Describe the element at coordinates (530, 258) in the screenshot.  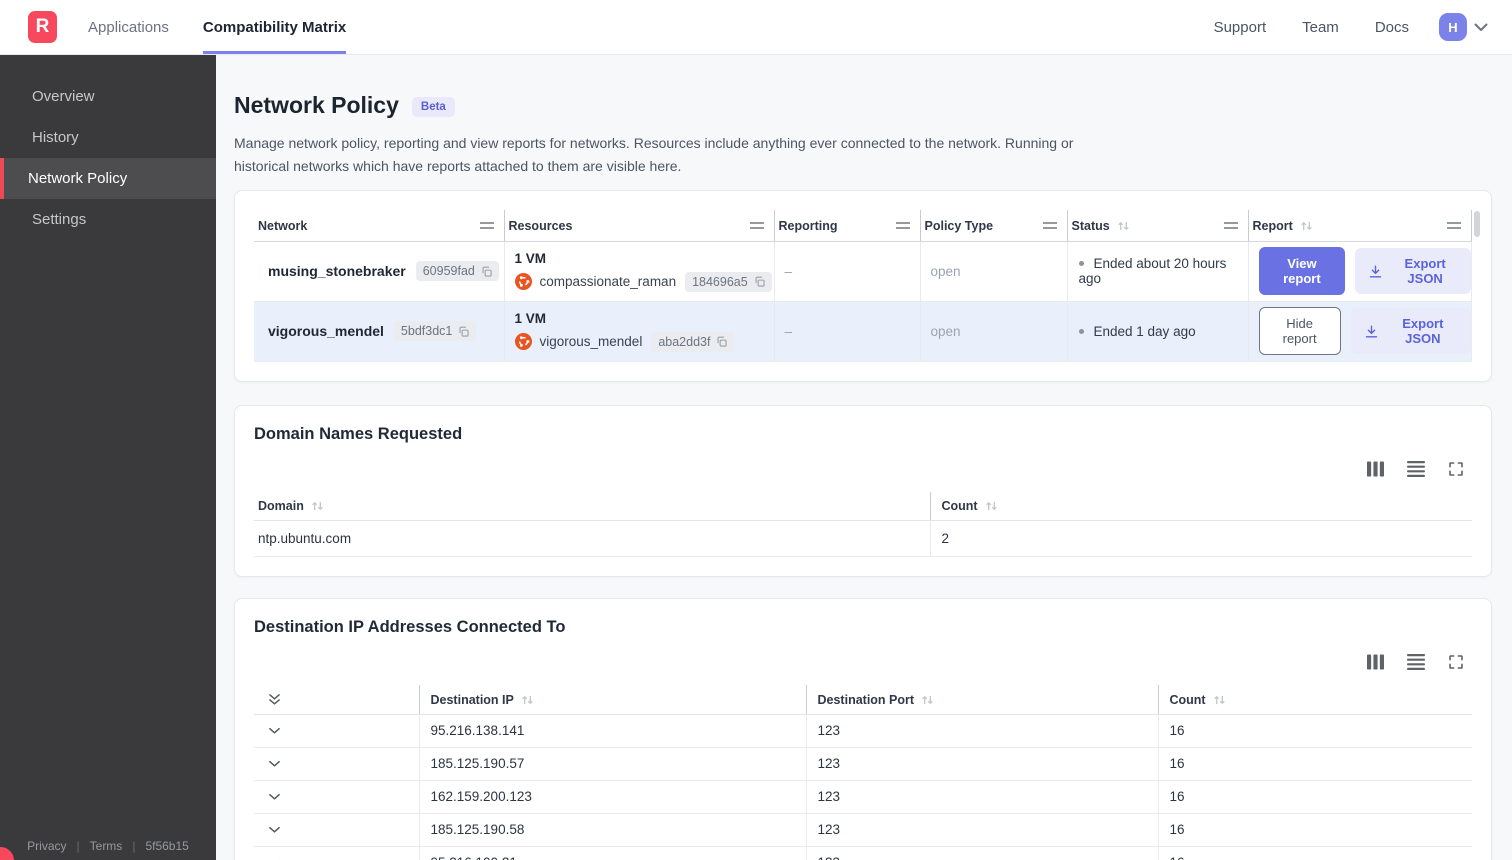
I see `vm-count: 1 VM` at that location.